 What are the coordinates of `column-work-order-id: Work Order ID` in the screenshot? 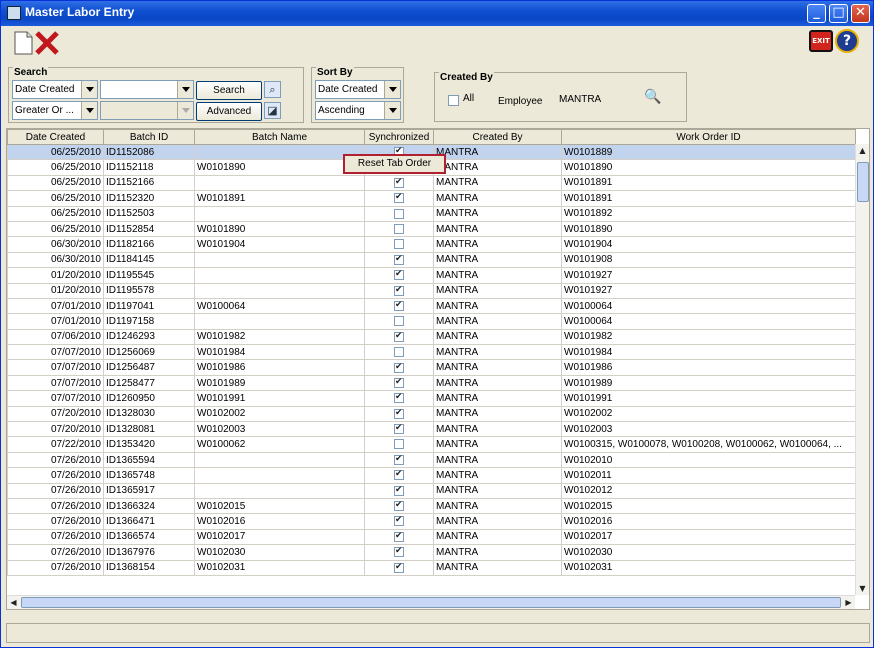 It's located at (708, 137).